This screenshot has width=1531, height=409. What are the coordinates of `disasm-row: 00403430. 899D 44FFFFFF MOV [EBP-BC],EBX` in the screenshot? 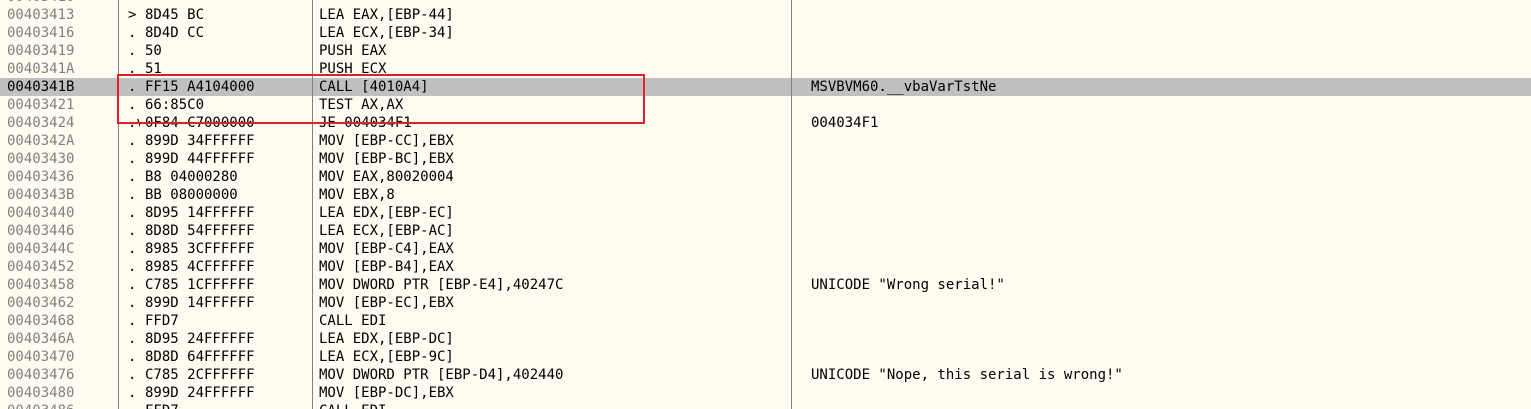 It's located at (765, 159).